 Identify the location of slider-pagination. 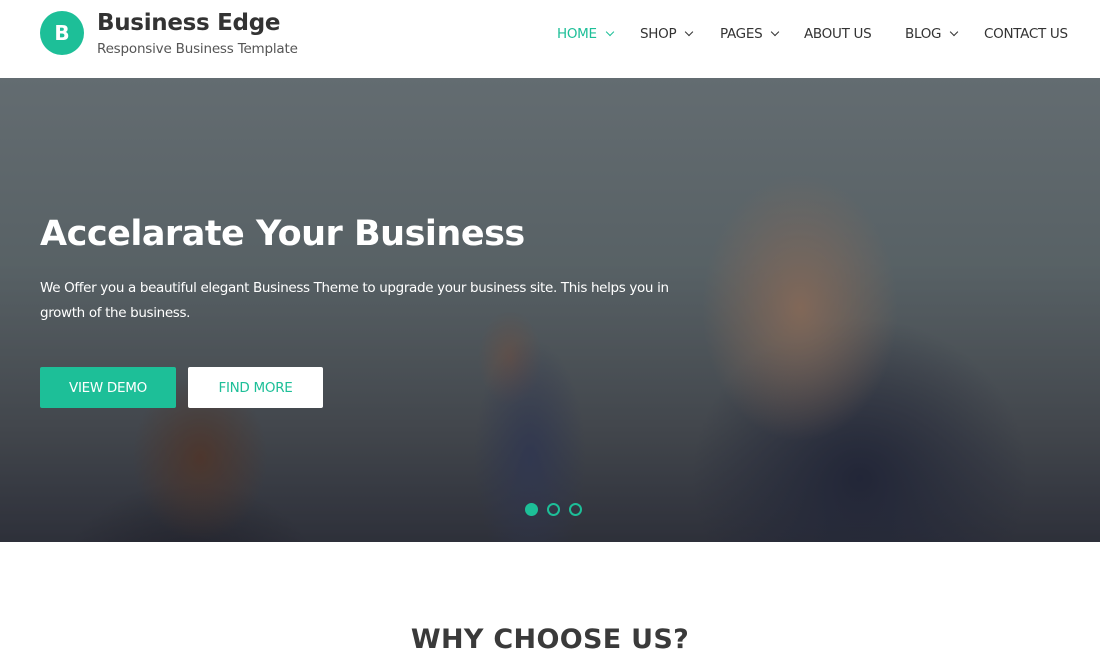
(553, 509).